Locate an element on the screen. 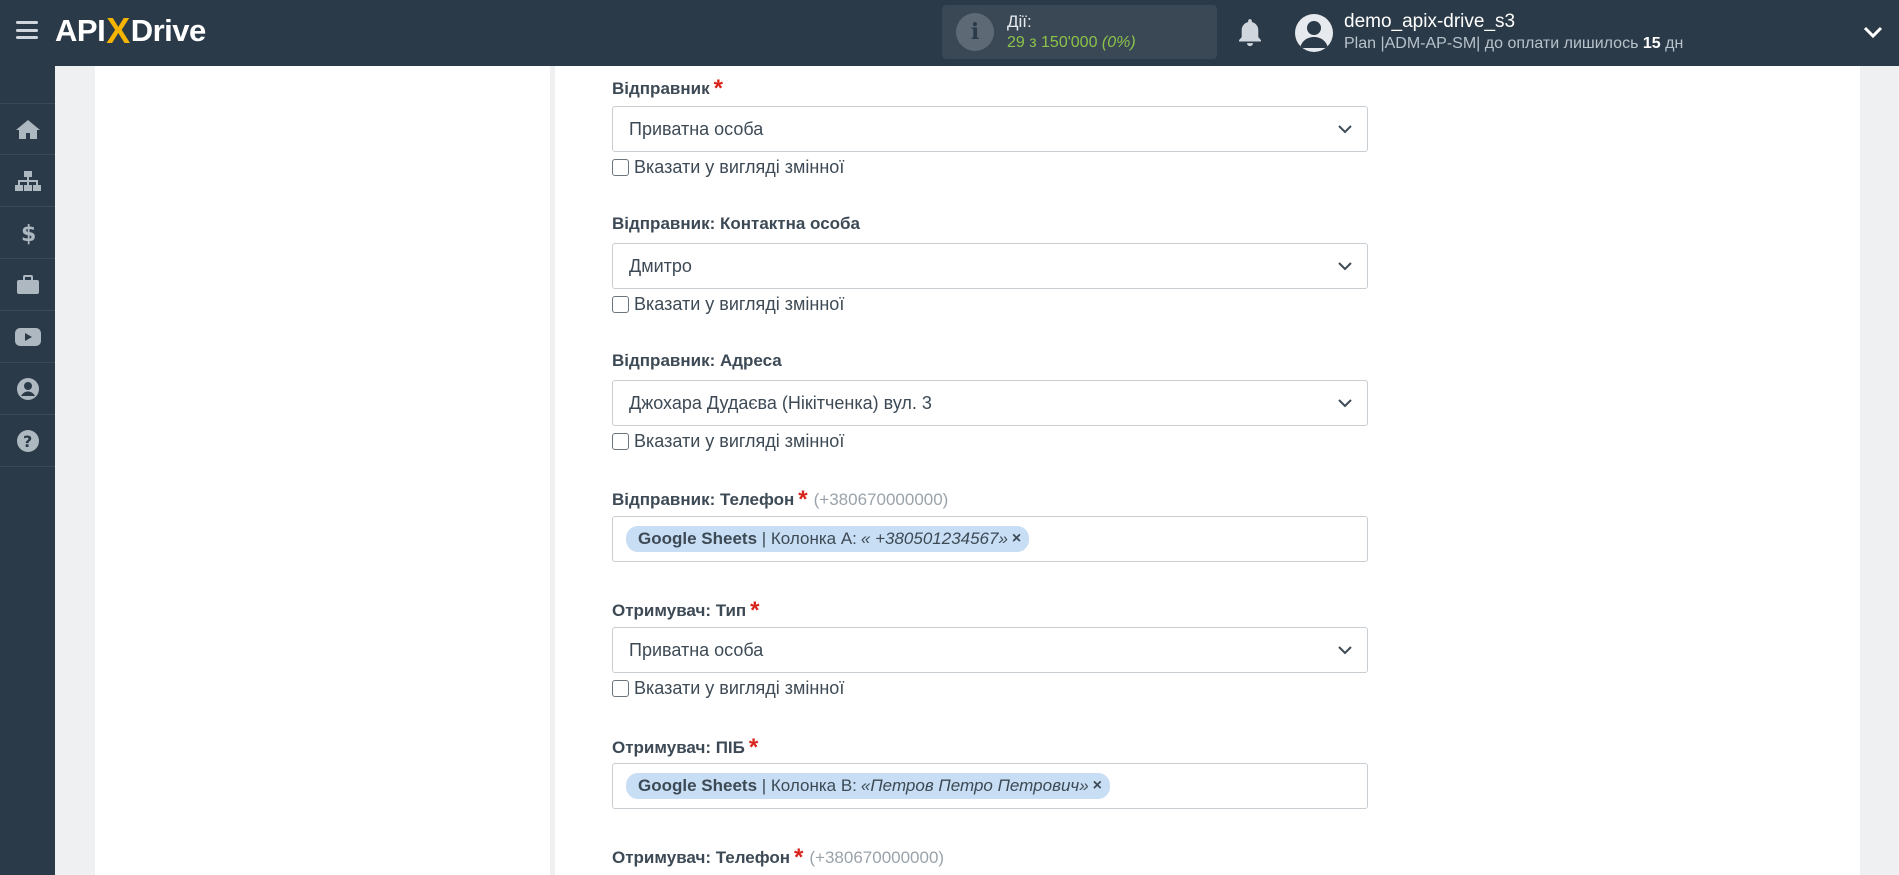 The height and width of the screenshot is (875, 1899). menu-icon is located at coordinates (27, 30).